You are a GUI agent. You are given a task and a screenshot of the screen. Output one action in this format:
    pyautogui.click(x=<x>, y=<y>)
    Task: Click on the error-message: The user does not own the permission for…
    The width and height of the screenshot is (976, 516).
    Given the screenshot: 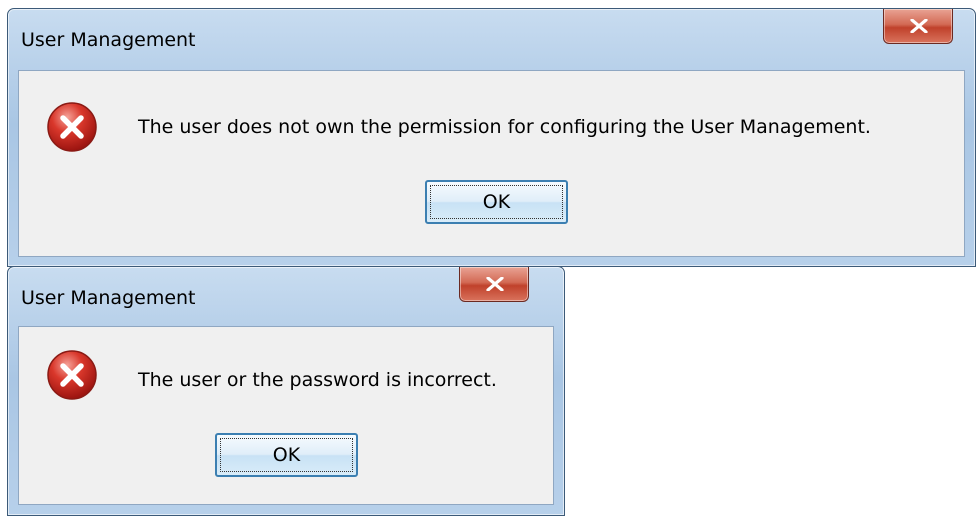 What is the action you would take?
    pyautogui.click(x=504, y=127)
    